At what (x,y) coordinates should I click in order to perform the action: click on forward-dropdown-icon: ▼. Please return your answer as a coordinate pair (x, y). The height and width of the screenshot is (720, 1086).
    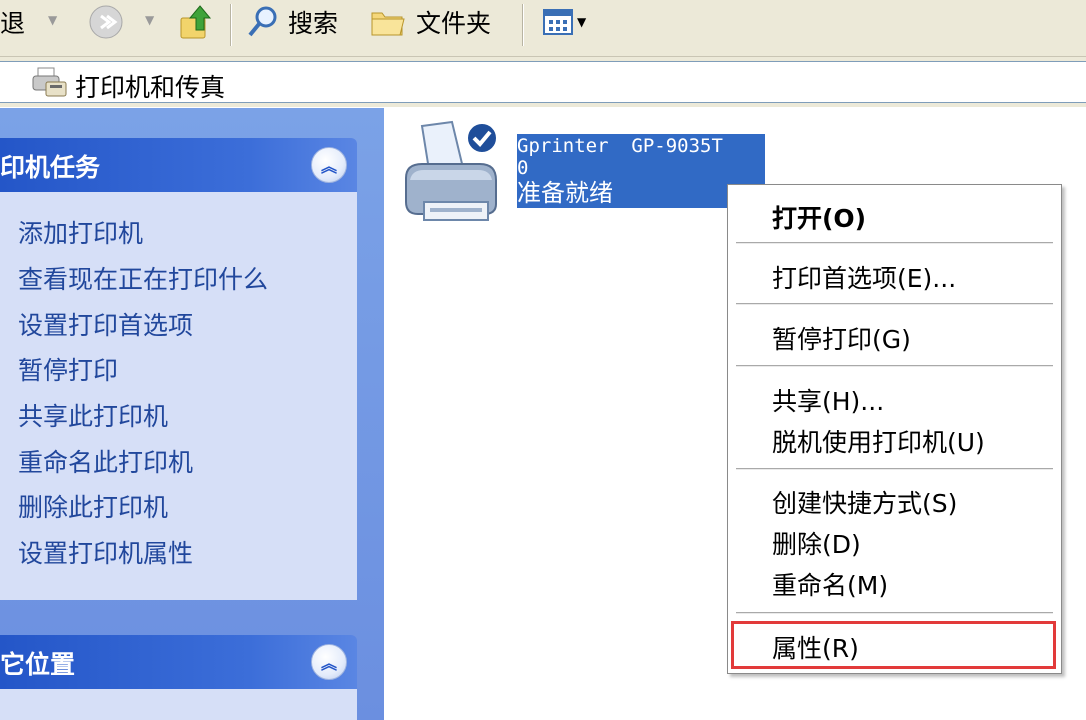
    Looking at the image, I should click on (149, 20).